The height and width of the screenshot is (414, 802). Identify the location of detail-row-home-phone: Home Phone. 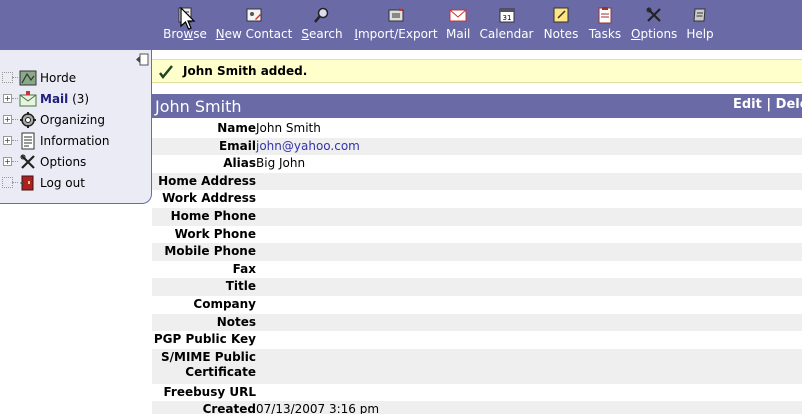
(477, 216).